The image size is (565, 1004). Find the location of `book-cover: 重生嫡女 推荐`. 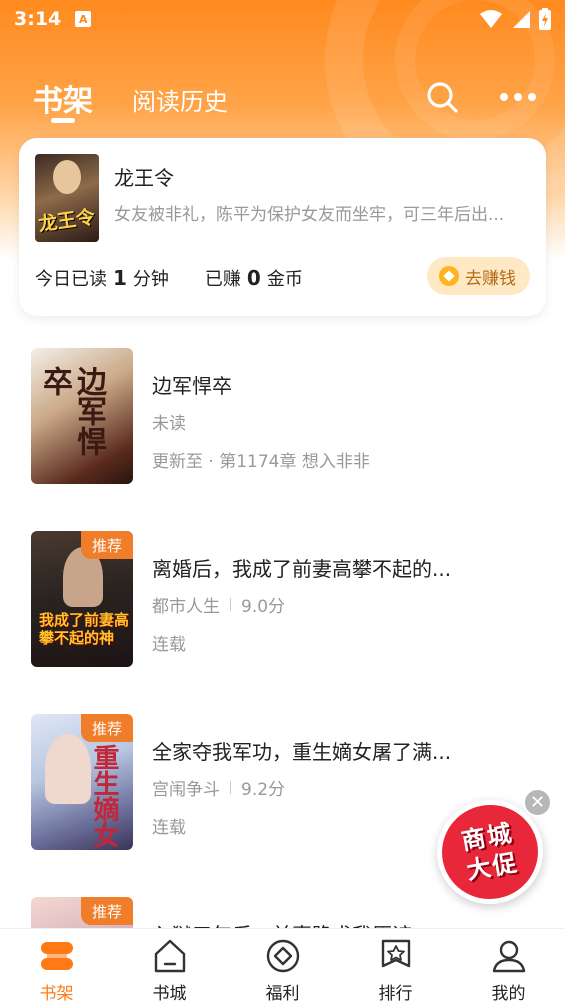

book-cover: 重生嫡女 推荐 is located at coordinates (82, 782).